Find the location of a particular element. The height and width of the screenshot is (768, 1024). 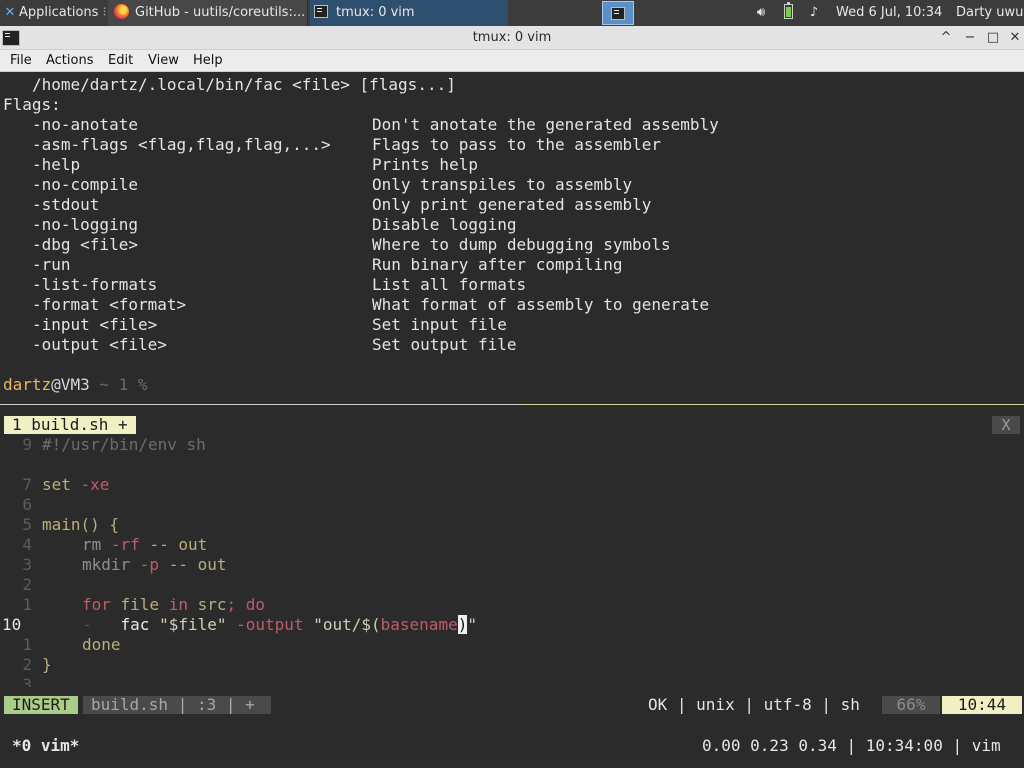

workspace-terminal-icon is located at coordinates (618, 13).